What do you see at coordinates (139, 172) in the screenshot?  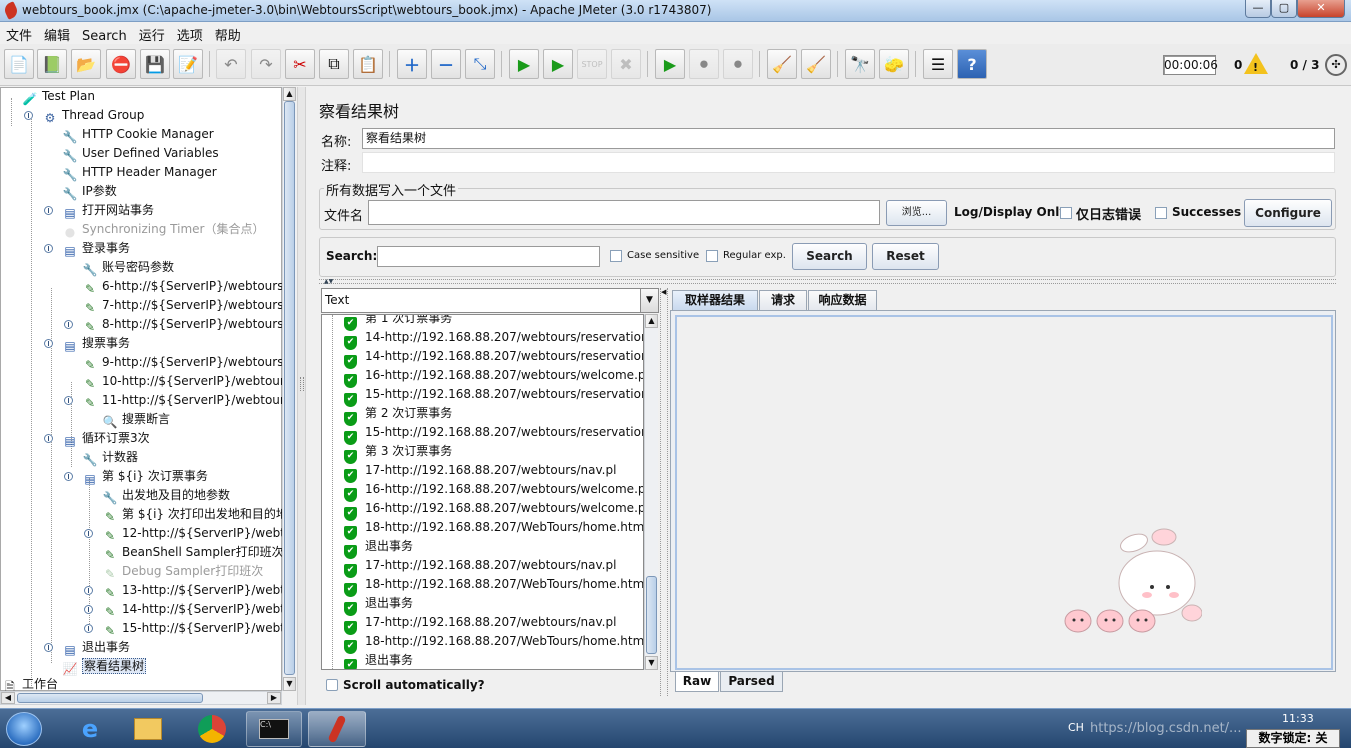 I see `tree-node: 🔧 HTTP Header Manager` at bounding box center [139, 172].